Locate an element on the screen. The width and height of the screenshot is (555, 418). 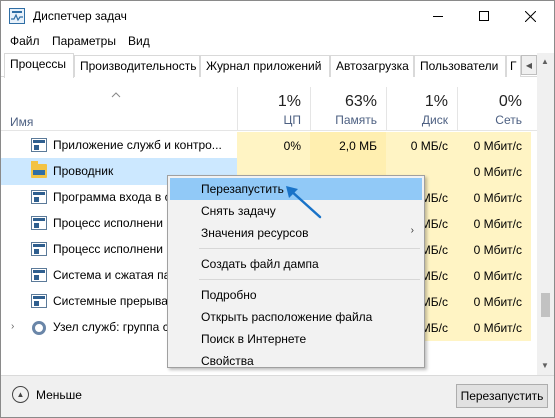
tab-performance: Производительность is located at coordinates (137, 66).